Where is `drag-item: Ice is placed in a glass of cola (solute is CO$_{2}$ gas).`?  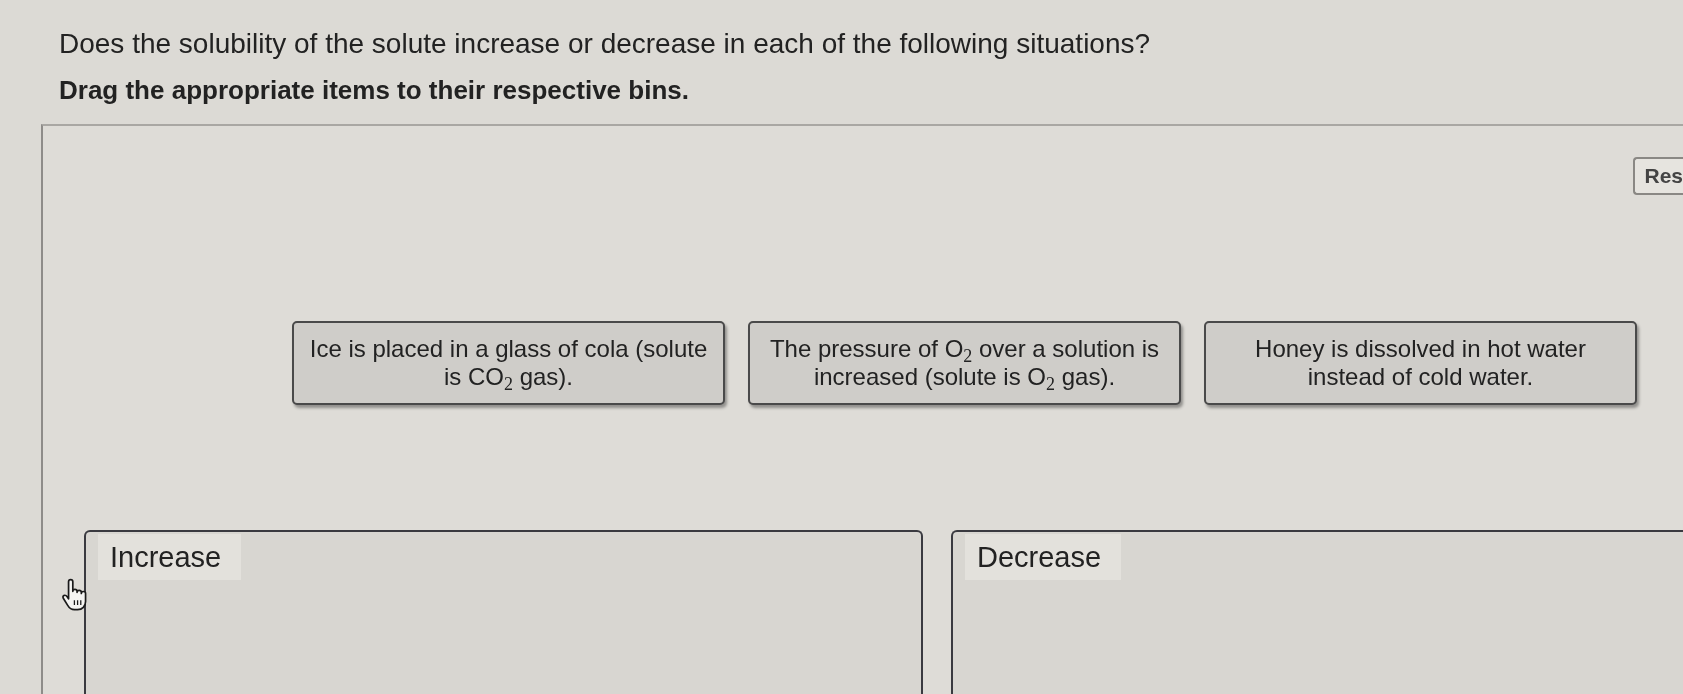 drag-item: Ice is placed in a glass of cola (solute is CO$_{2}$ gas). is located at coordinates (508, 363).